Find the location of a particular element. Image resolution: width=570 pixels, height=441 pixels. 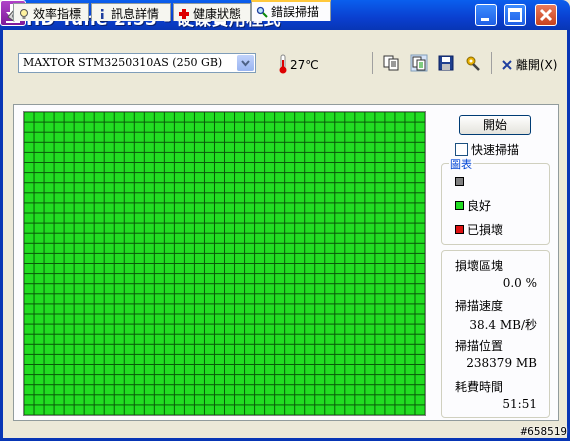

drive-select: MAXTOR STM3250310AS (250 GB) is located at coordinates (137, 63).